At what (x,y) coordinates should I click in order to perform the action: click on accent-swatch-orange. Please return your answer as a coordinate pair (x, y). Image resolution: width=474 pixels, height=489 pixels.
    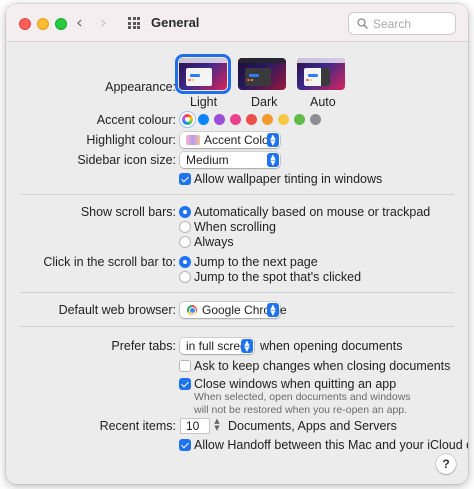
    Looking at the image, I should click on (267, 119).